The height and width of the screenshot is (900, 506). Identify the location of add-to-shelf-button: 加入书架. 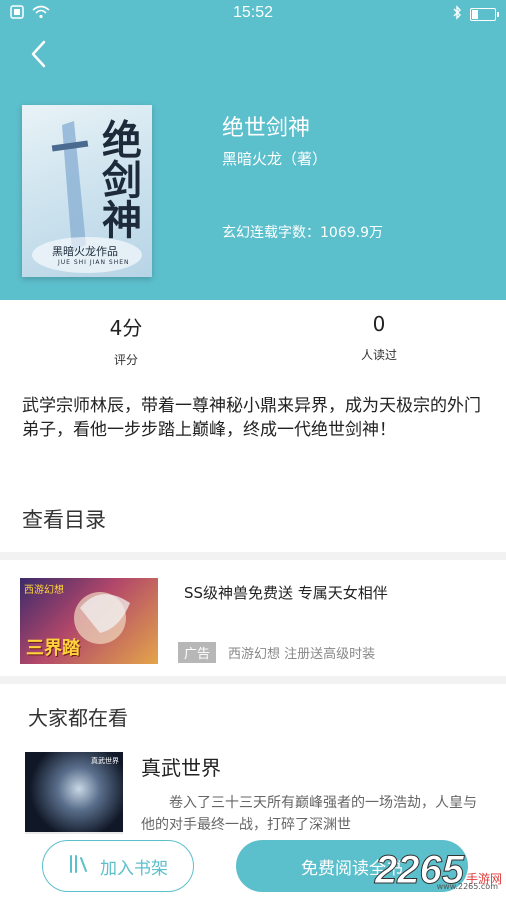
(118, 866).